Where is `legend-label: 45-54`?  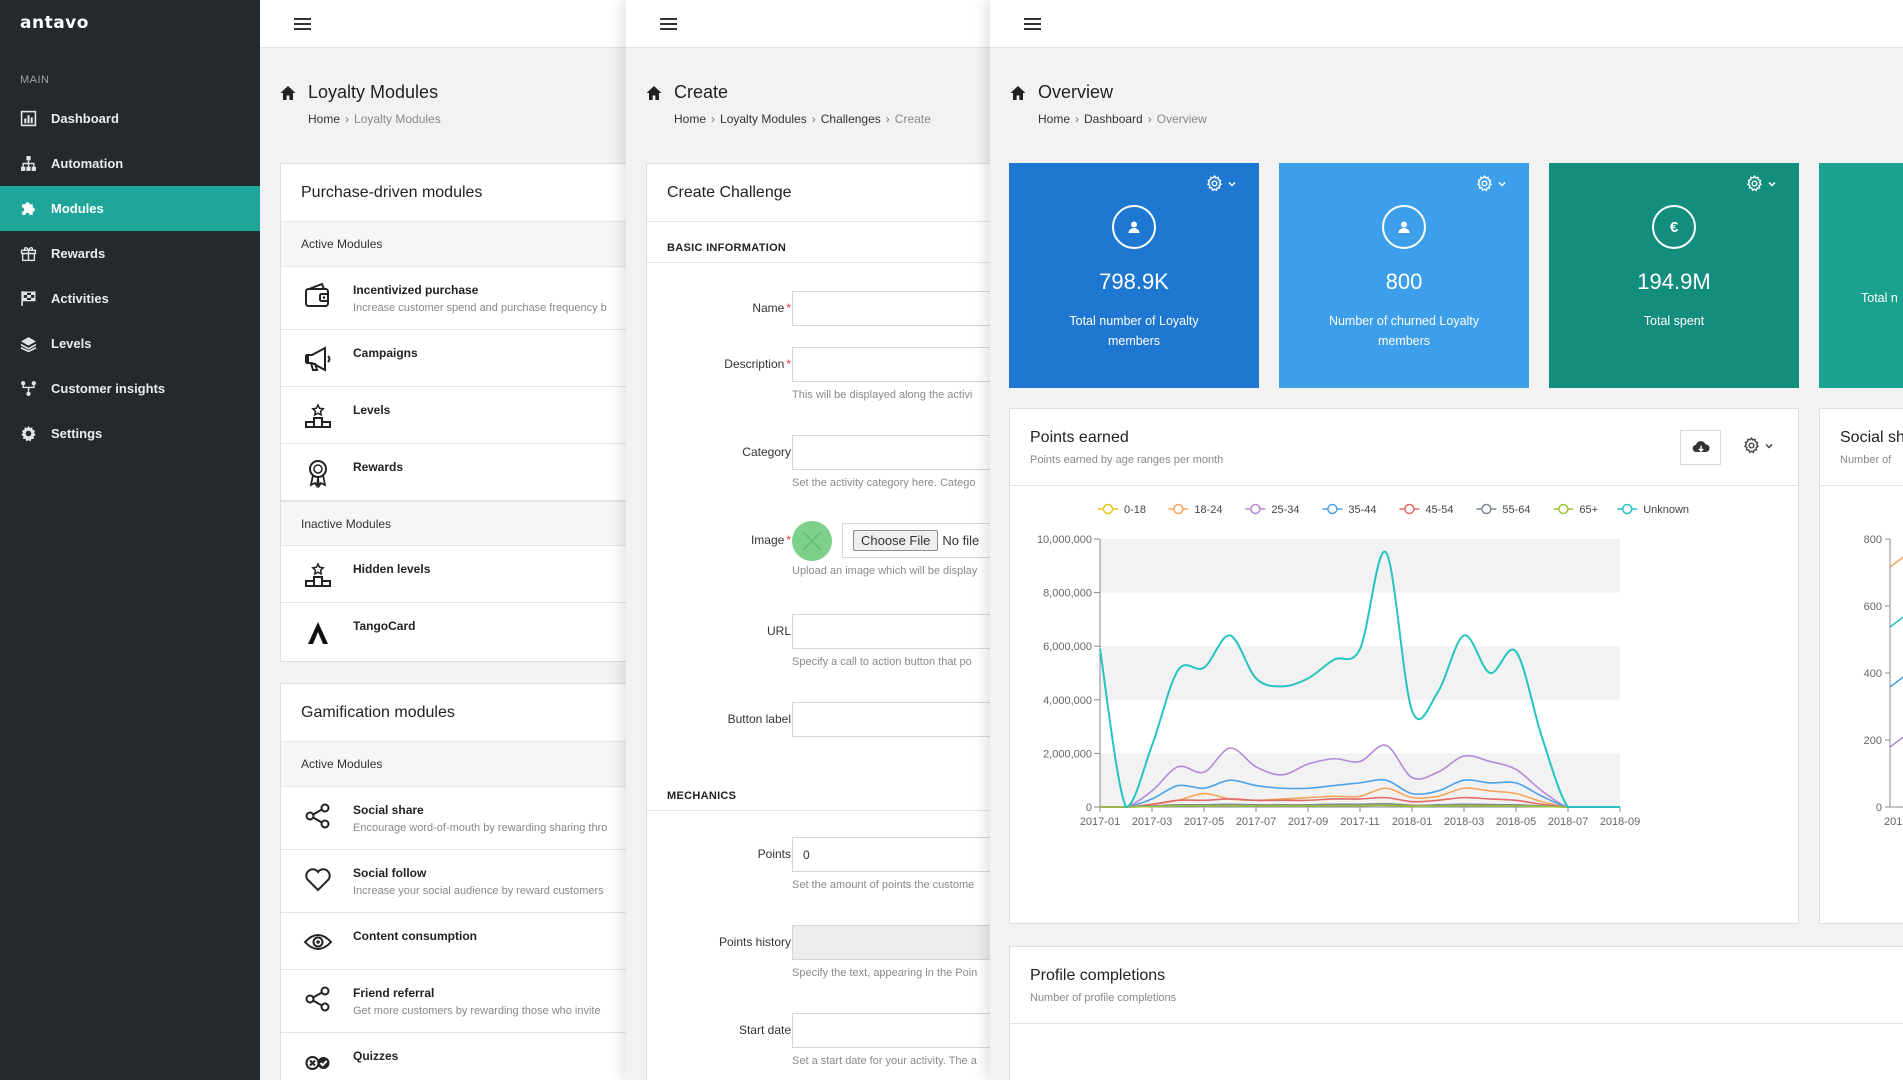
legend-label: 45-54 is located at coordinates (1439, 510).